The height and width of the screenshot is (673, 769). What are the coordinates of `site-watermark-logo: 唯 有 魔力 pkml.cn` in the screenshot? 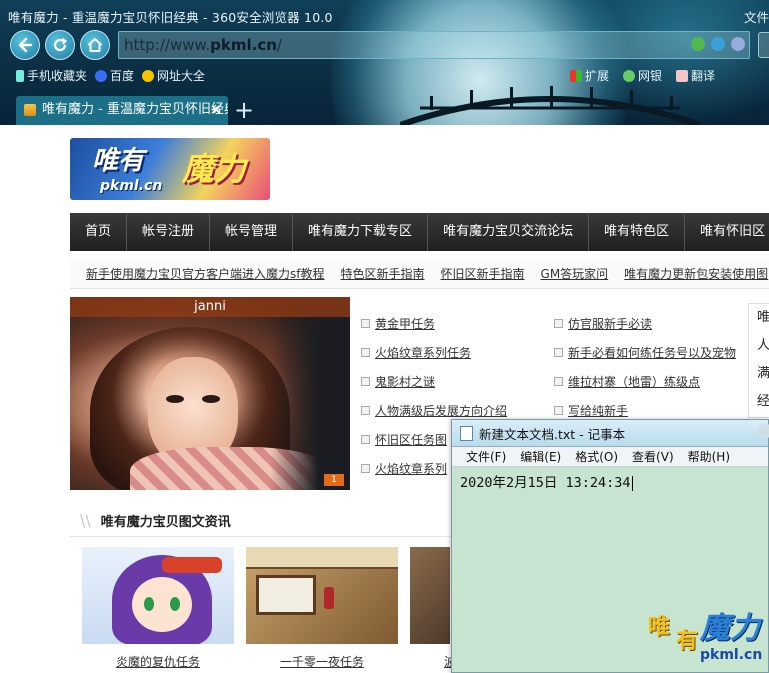 It's located at (705, 637).